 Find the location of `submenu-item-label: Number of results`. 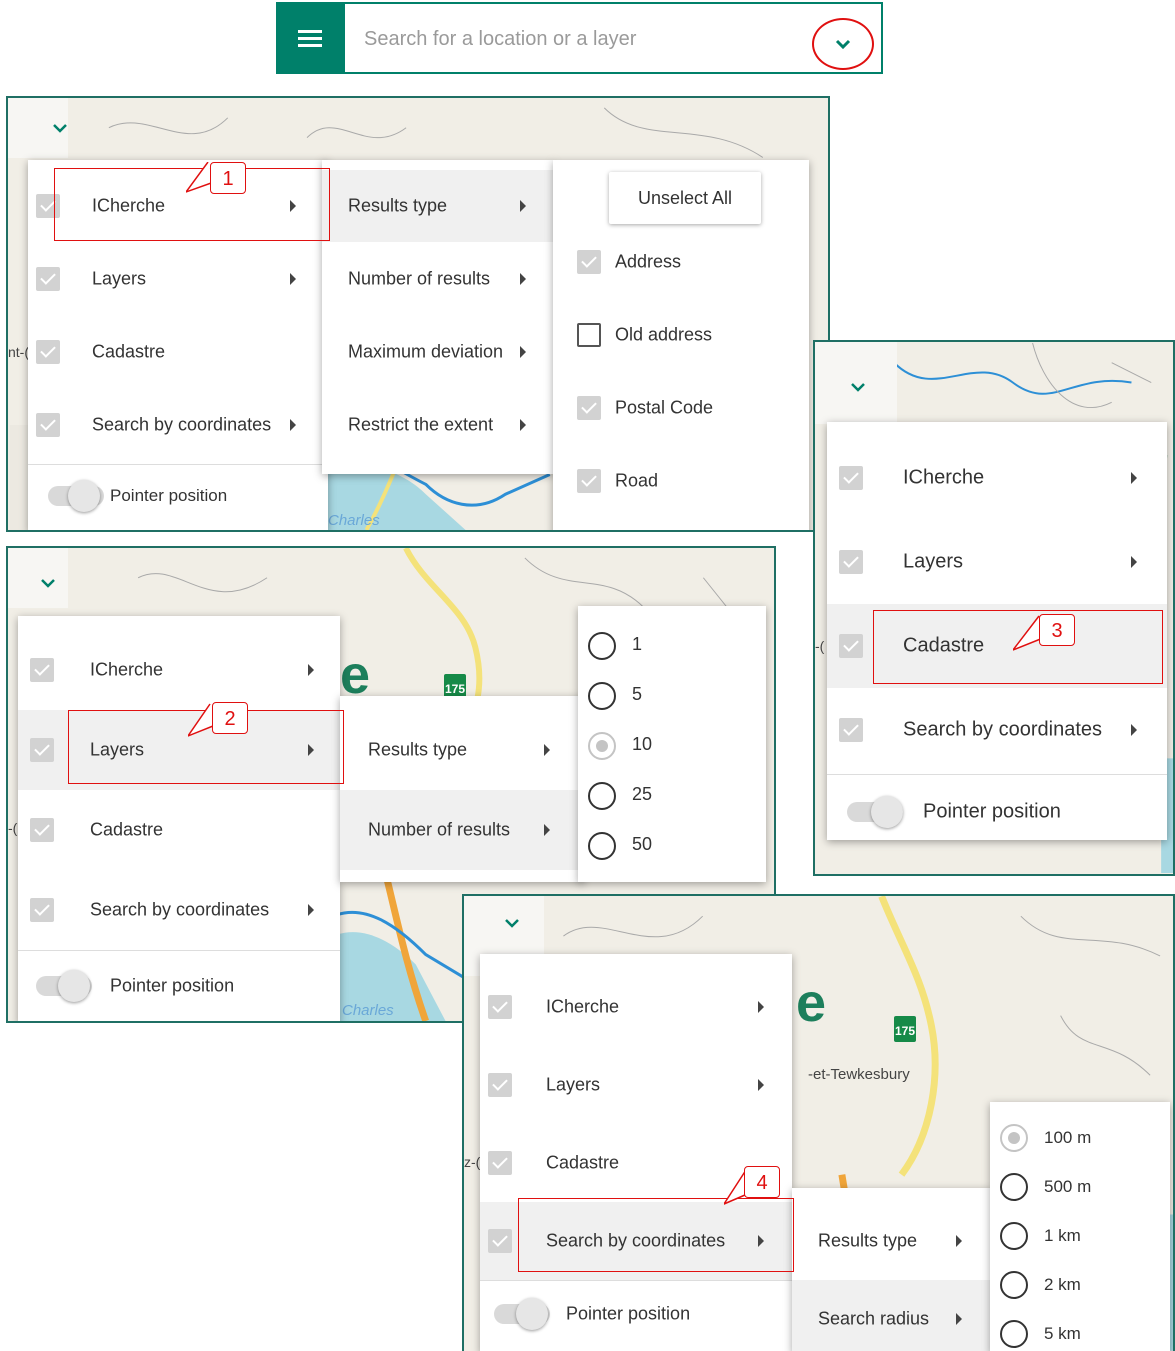

submenu-item-label: Number of results is located at coordinates (419, 278).